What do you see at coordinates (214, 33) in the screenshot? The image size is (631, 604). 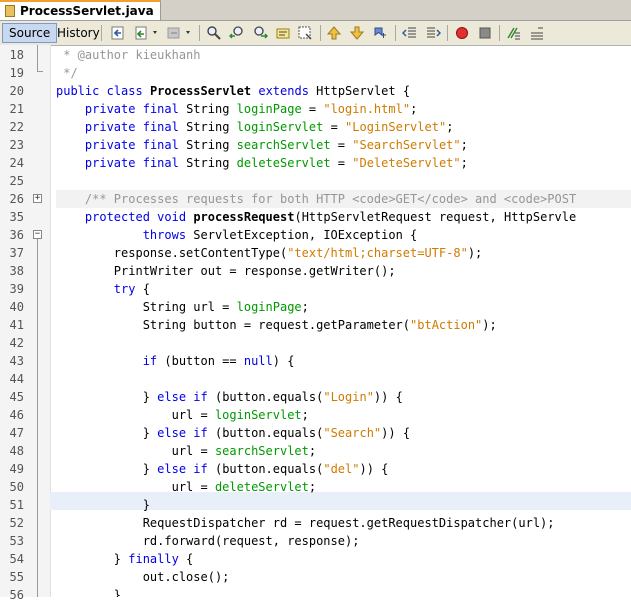 I see `find-icon` at bounding box center [214, 33].